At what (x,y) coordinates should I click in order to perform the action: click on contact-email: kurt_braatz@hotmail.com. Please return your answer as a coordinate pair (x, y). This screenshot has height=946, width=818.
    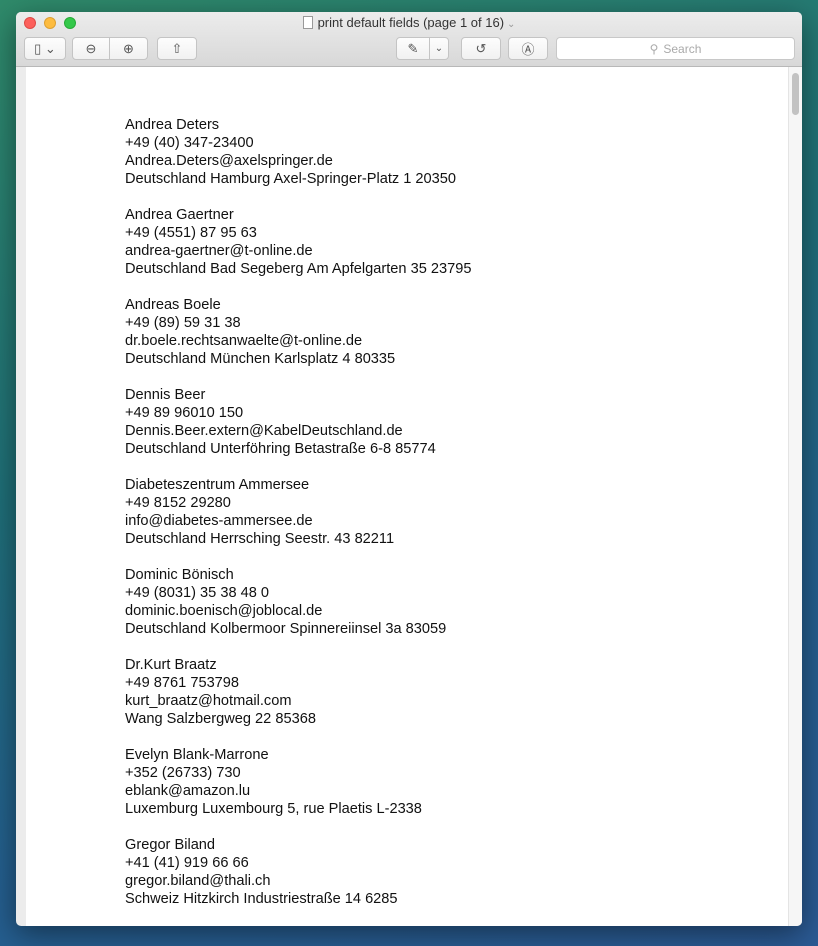
    Looking at the image, I should click on (208, 701).